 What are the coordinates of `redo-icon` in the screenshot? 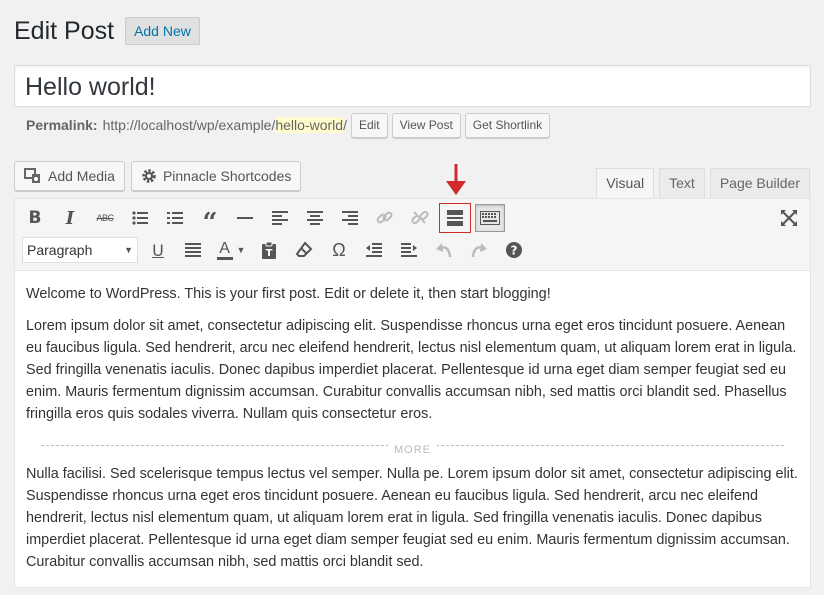 It's located at (479, 250).